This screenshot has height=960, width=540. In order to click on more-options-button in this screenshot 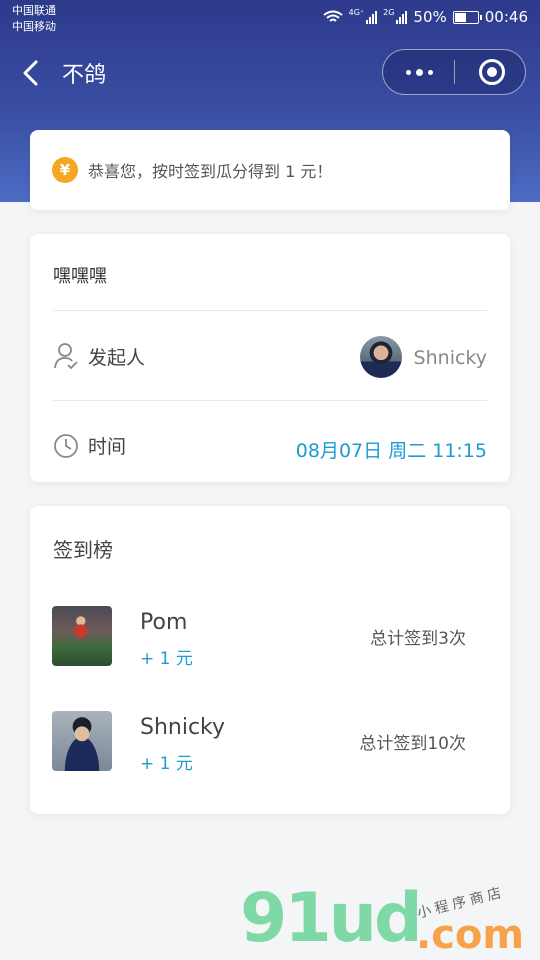, I will do `click(419, 72)`.